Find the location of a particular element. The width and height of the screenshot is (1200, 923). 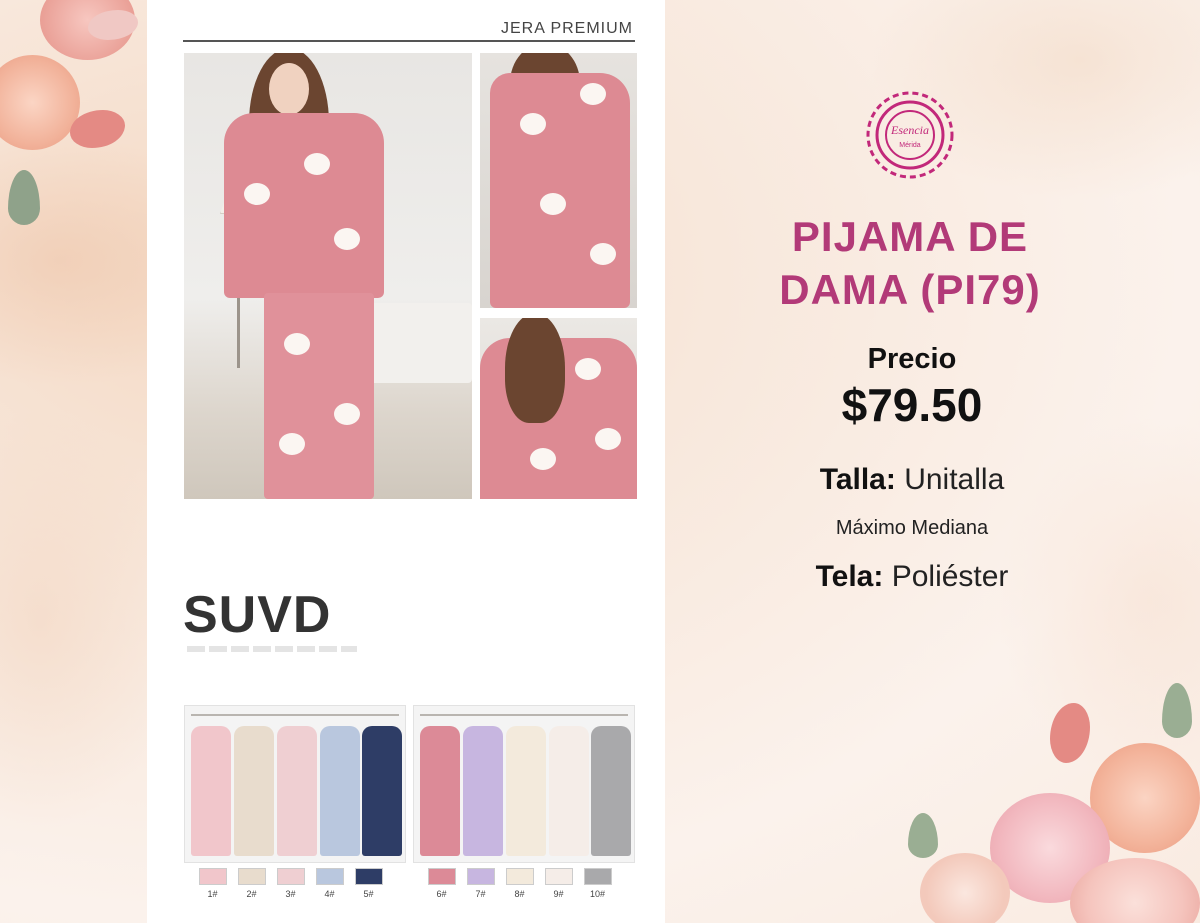

product-photo-front-detail is located at coordinates (558, 180).